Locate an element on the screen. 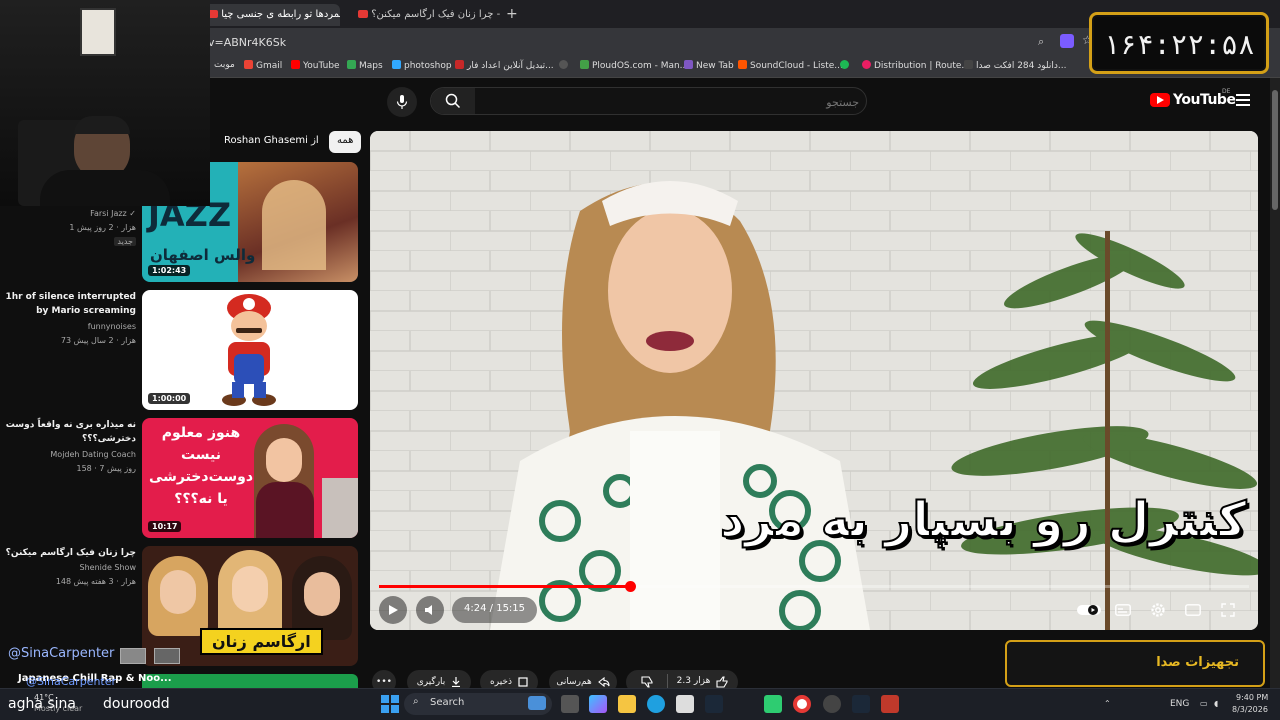 This screenshot has width=1280, height=720. rec-title-3: نه میذاره بری نه واقعاً دوست دخترشی؟؟؟ is located at coordinates (68, 432).